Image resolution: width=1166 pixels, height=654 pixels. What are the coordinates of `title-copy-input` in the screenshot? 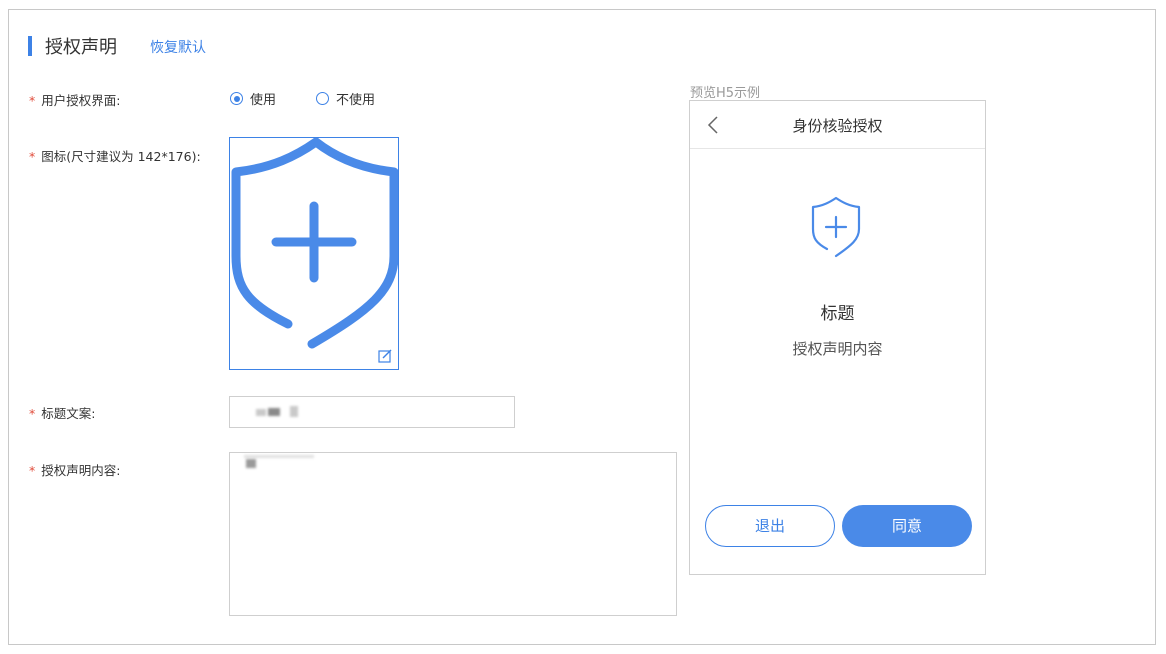 It's located at (372, 412).